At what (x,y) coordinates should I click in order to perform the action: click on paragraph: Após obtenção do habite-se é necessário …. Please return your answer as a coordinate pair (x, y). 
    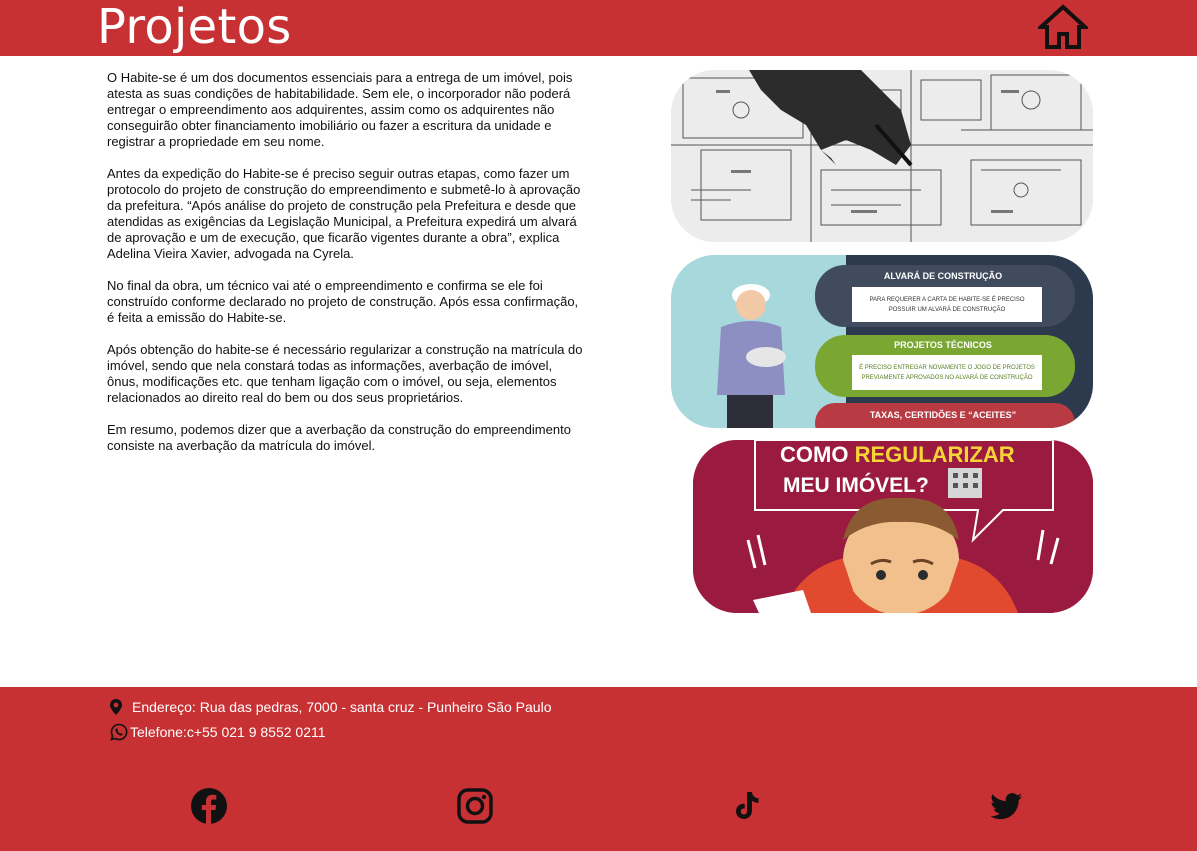
    Looking at the image, I should click on (345, 373).